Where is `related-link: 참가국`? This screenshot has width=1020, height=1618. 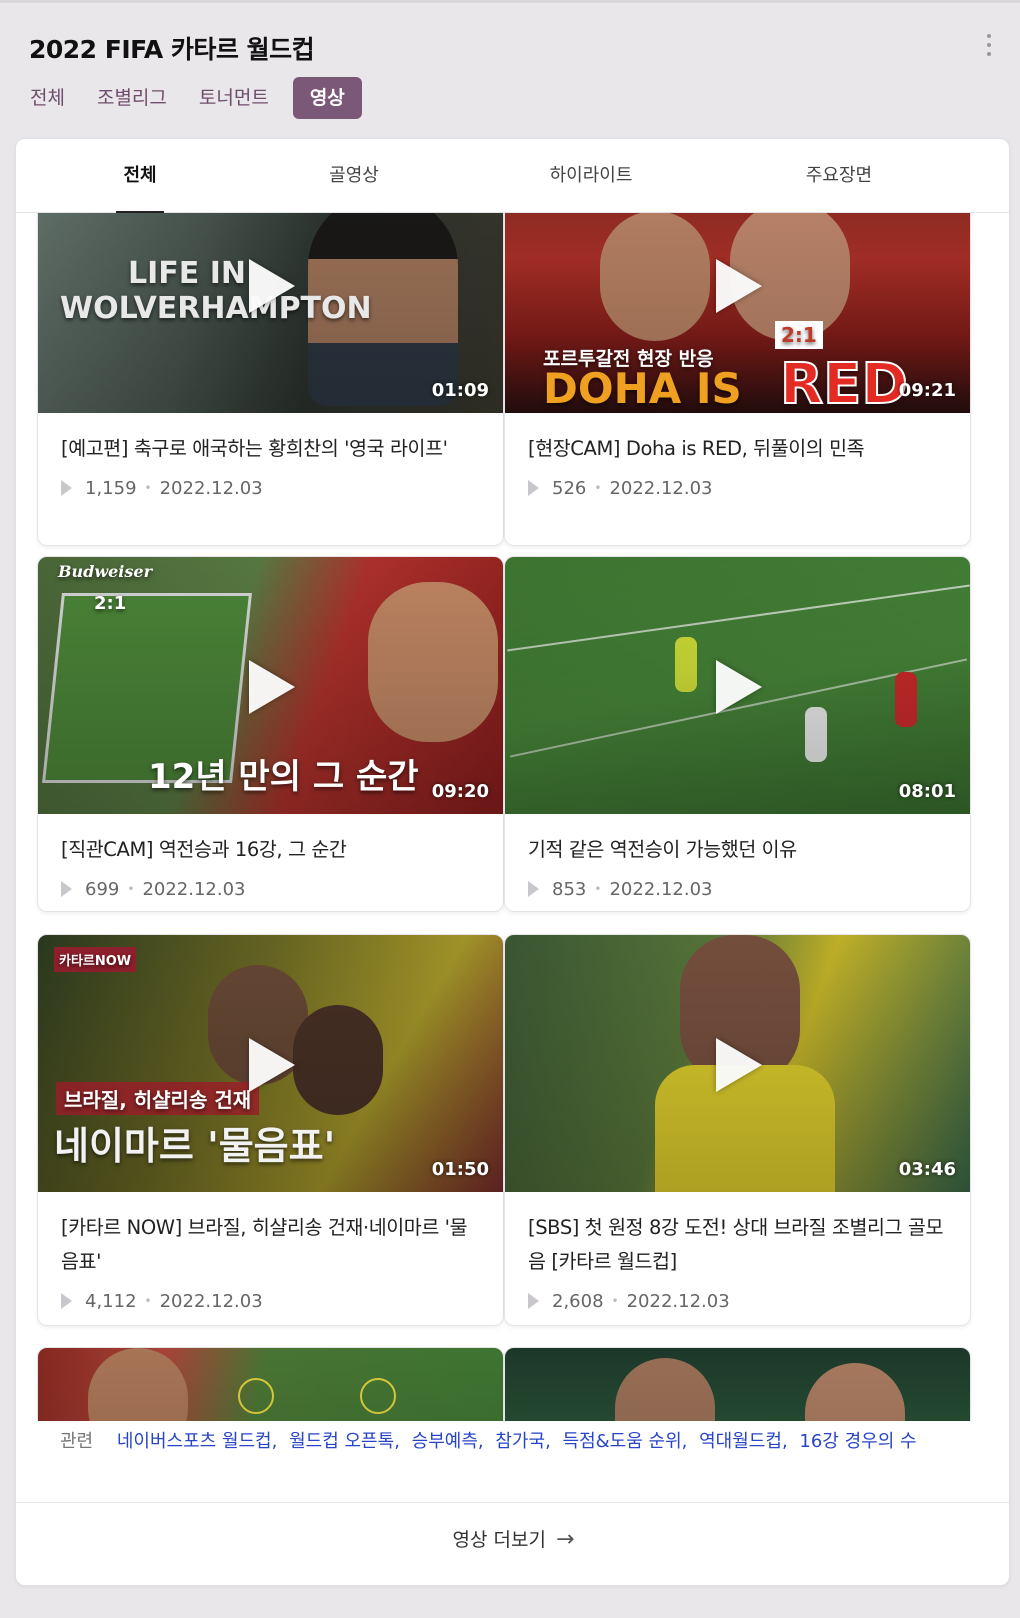 related-link: 참가국 is located at coordinates (520, 1441).